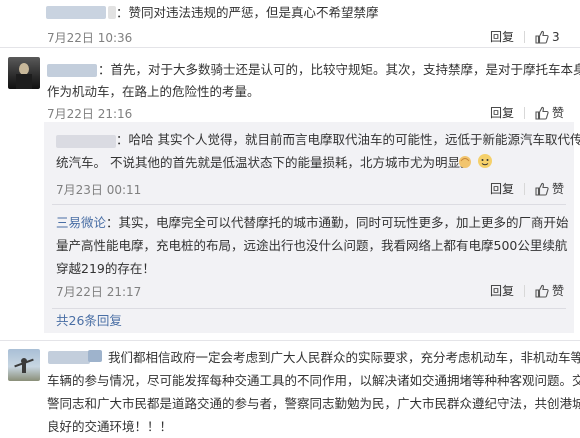 The width and height of the screenshot is (580, 438). Describe the element at coordinates (348, 139) in the screenshot. I see `reply-text-line-1: ：哈哈 其实个人觉得，就目前而言电摩取代油车的可能性，远低于新能源汽车取代传` at that location.